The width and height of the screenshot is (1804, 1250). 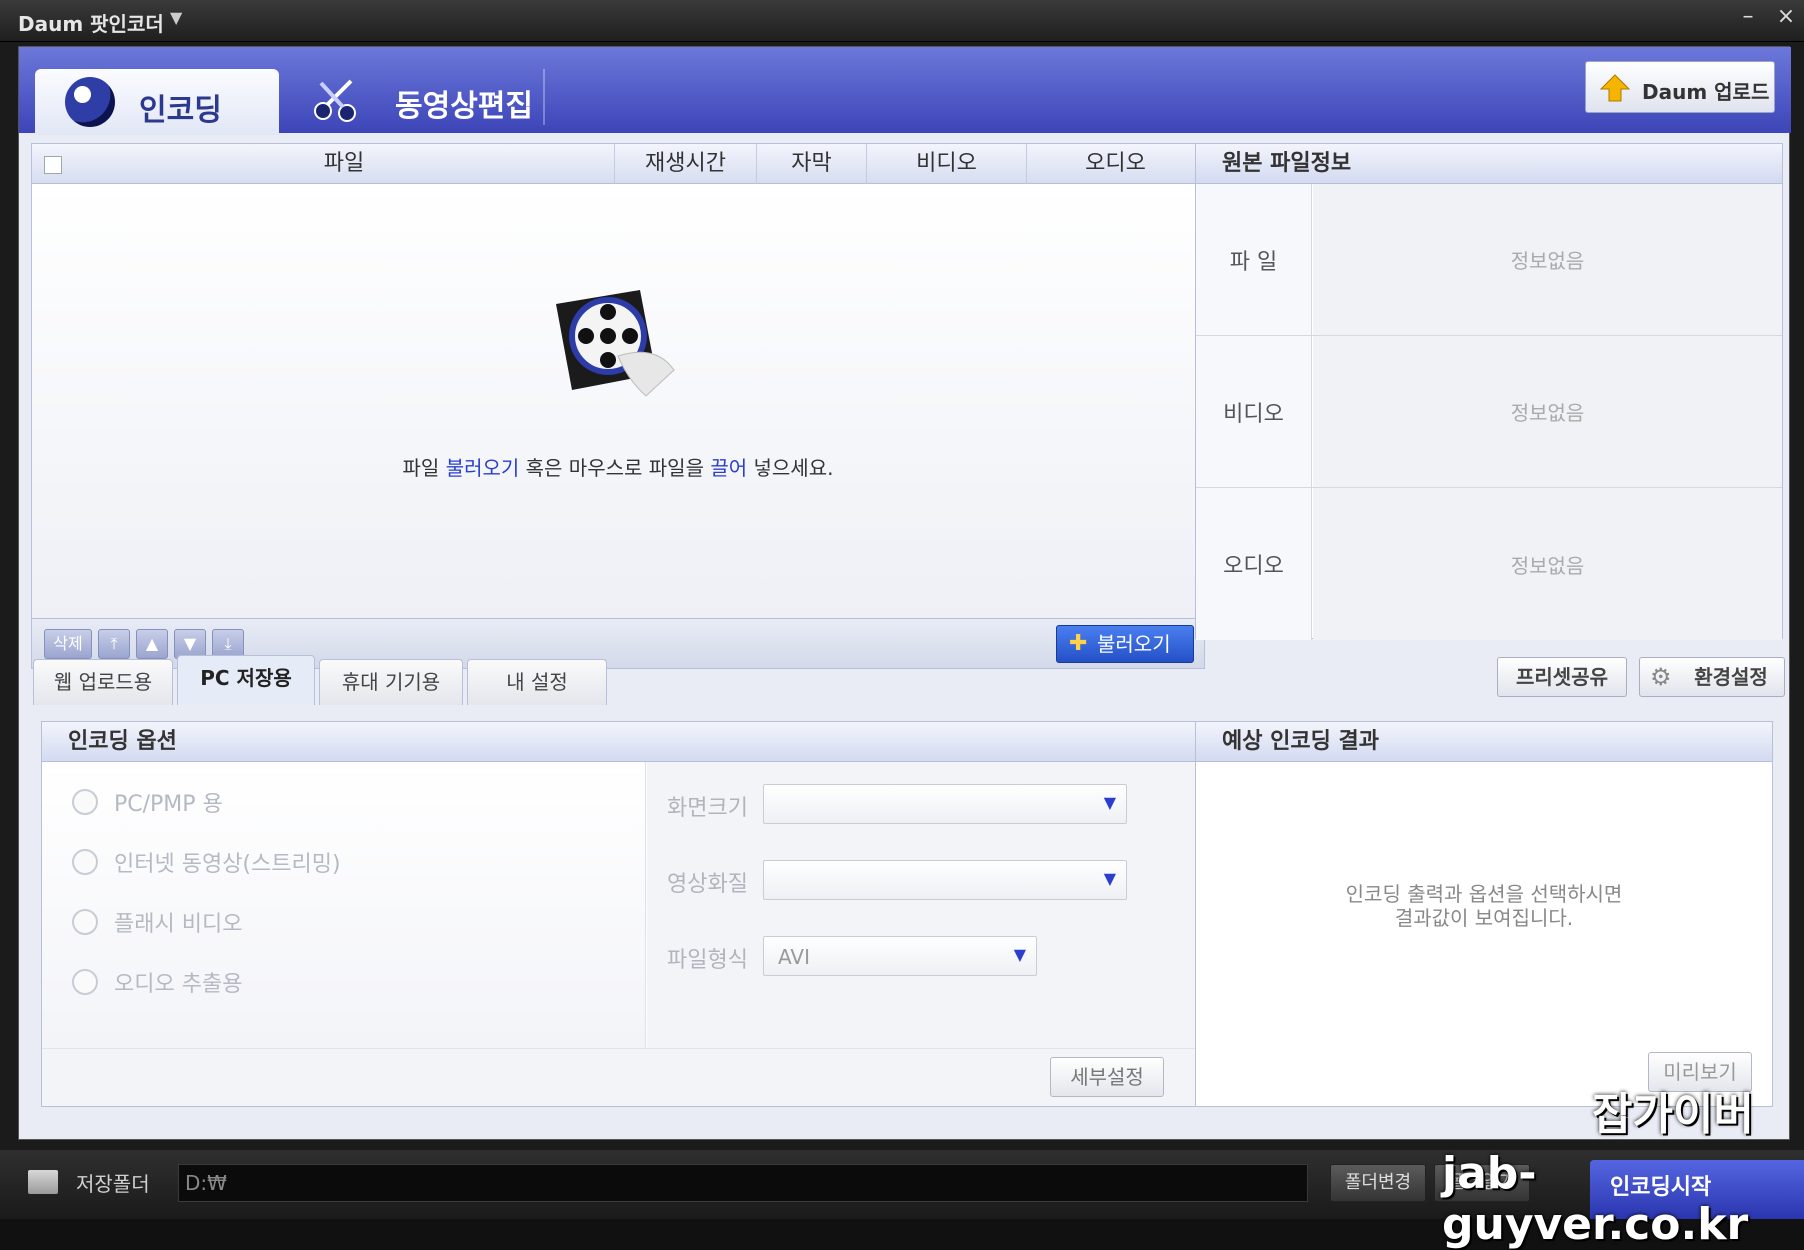 I want to click on select-all-checkbox, so click(x=53, y=165).